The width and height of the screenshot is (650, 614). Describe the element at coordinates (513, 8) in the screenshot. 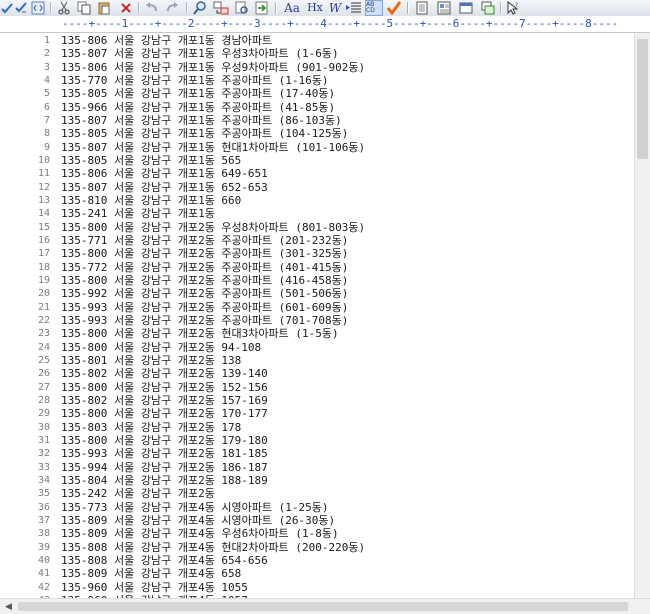

I see `help-pointer-icon: ?` at that location.